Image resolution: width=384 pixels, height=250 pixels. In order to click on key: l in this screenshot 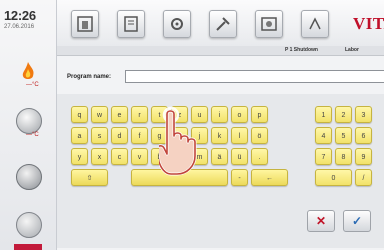, I will do `click(239, 135)`.